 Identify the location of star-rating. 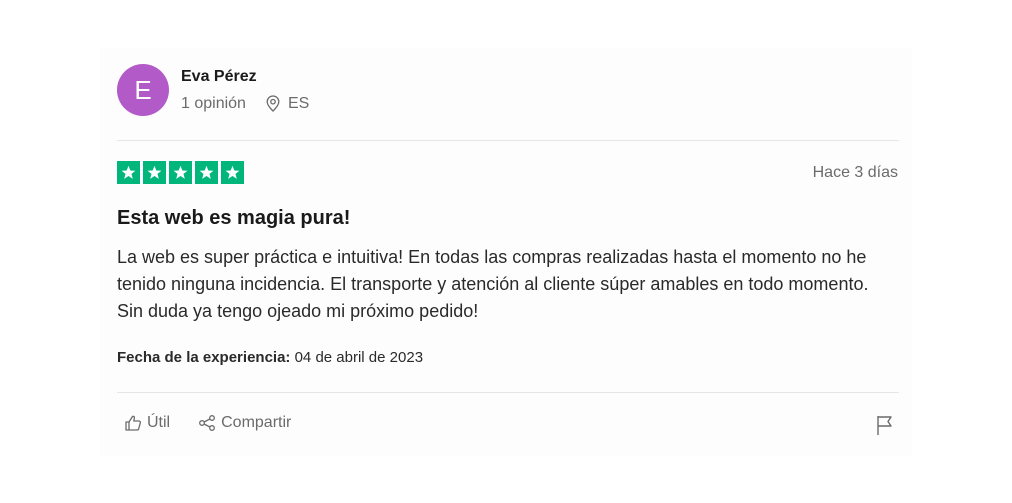
(182, 172).